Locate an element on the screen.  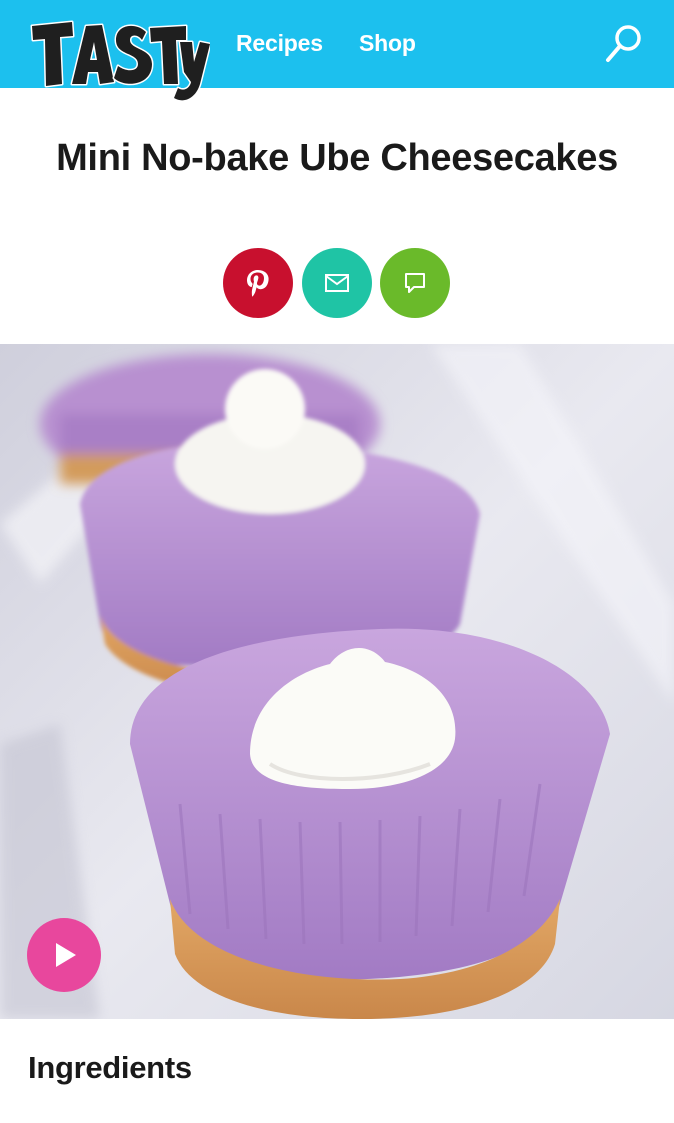
email-icon is located at coordinates (337, 283).